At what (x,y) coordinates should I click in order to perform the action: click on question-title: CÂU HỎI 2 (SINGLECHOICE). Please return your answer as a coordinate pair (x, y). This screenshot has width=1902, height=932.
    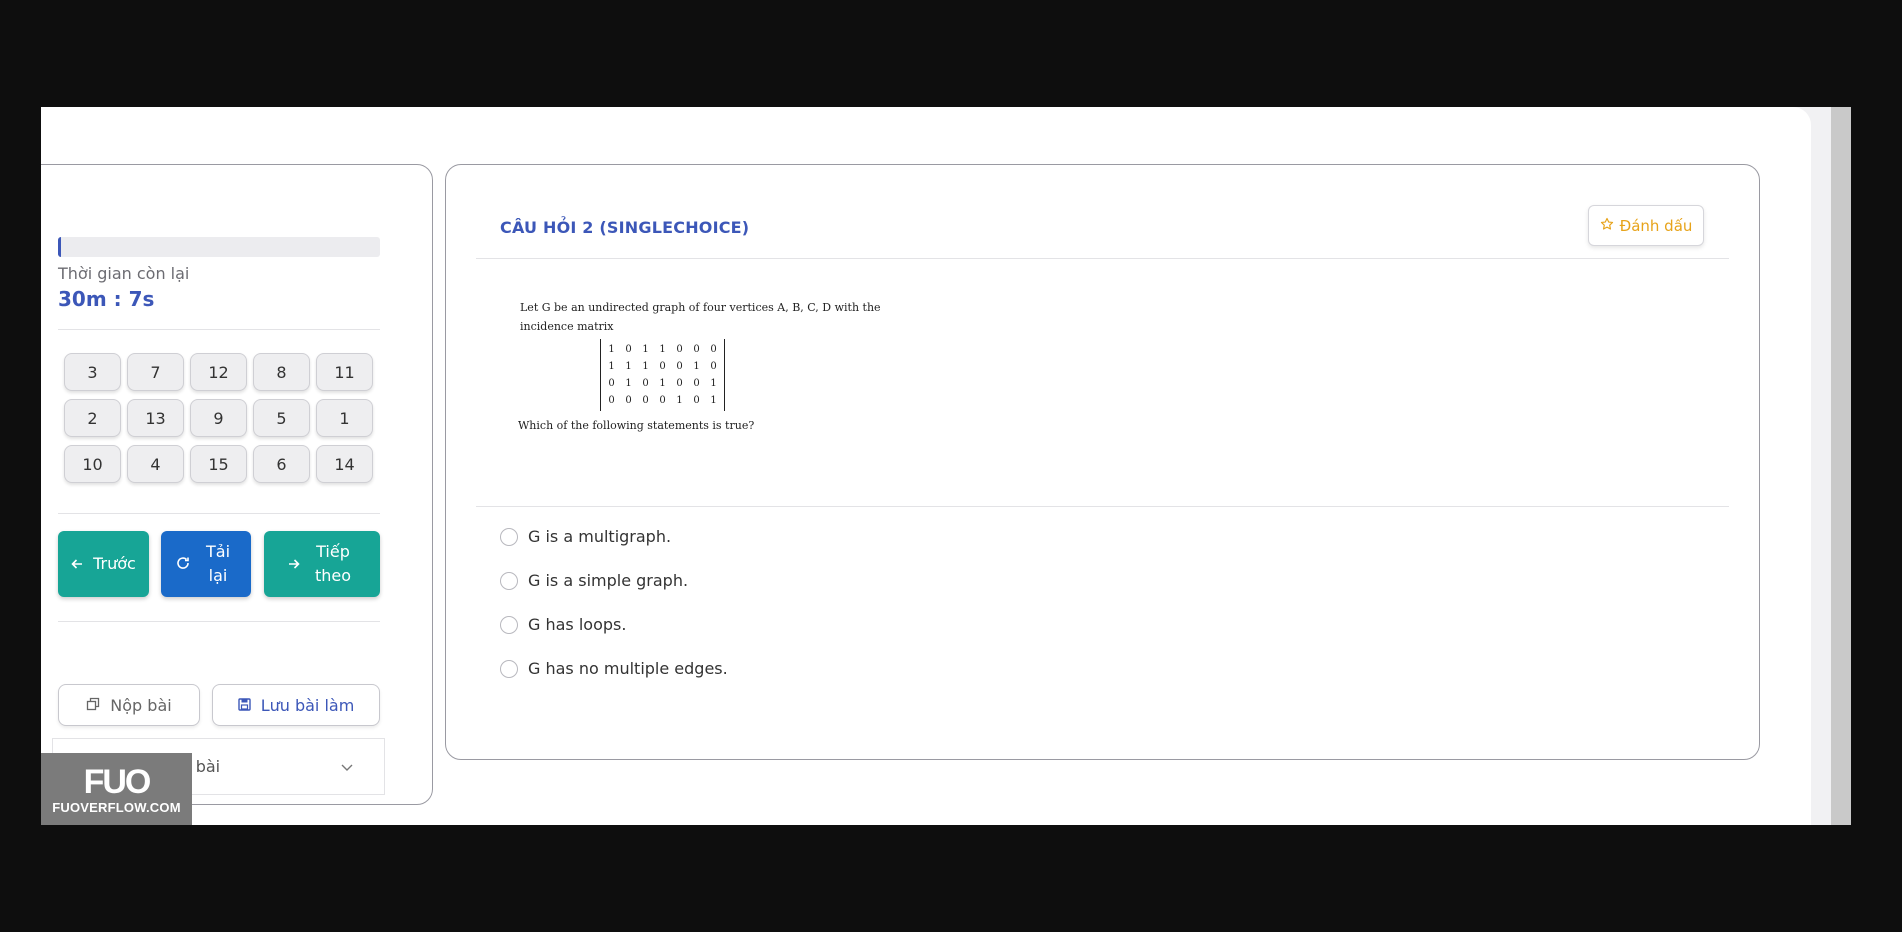
    Looking at the image, I should click on (625, 227).